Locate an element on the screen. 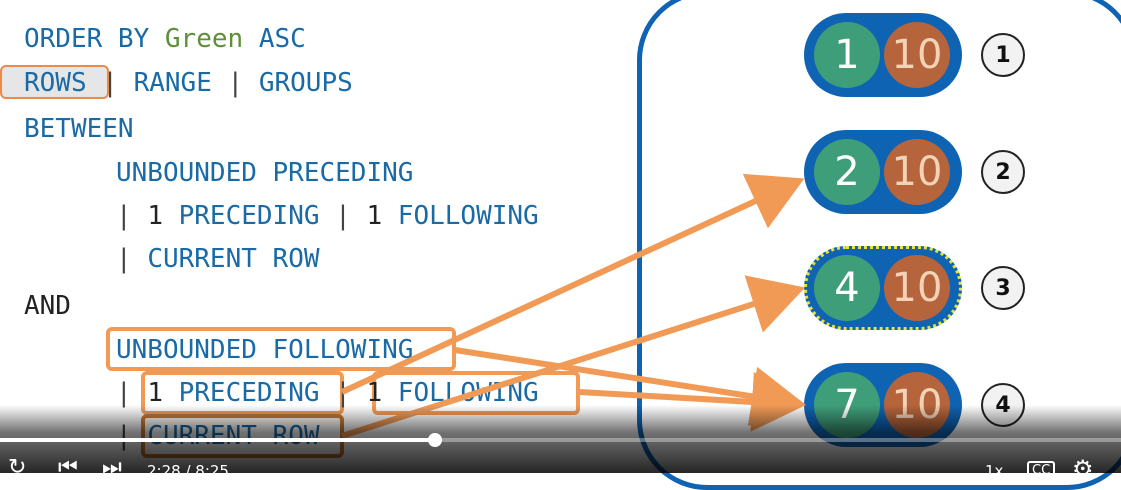  unbounded-preceding-keyword: UNBOUNDED PRECEDING is located at coordinates (265, 173).